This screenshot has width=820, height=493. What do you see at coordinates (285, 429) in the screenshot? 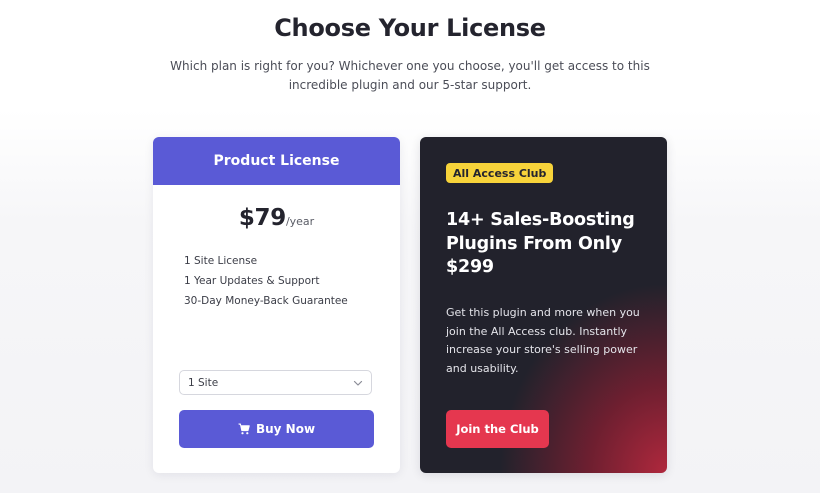
I see `buy-now-label: Buy Now` at bounding box center [285, 429].